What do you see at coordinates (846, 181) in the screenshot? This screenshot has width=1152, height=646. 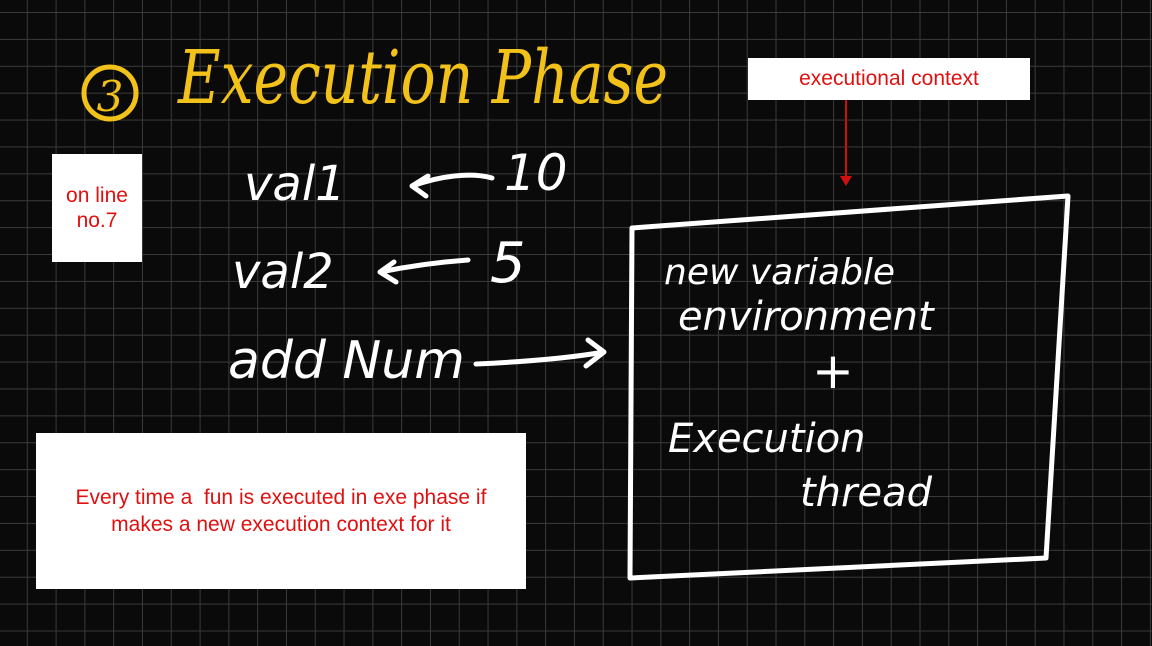 I see `pointer-head-icon` at bounding box center [846, 181].